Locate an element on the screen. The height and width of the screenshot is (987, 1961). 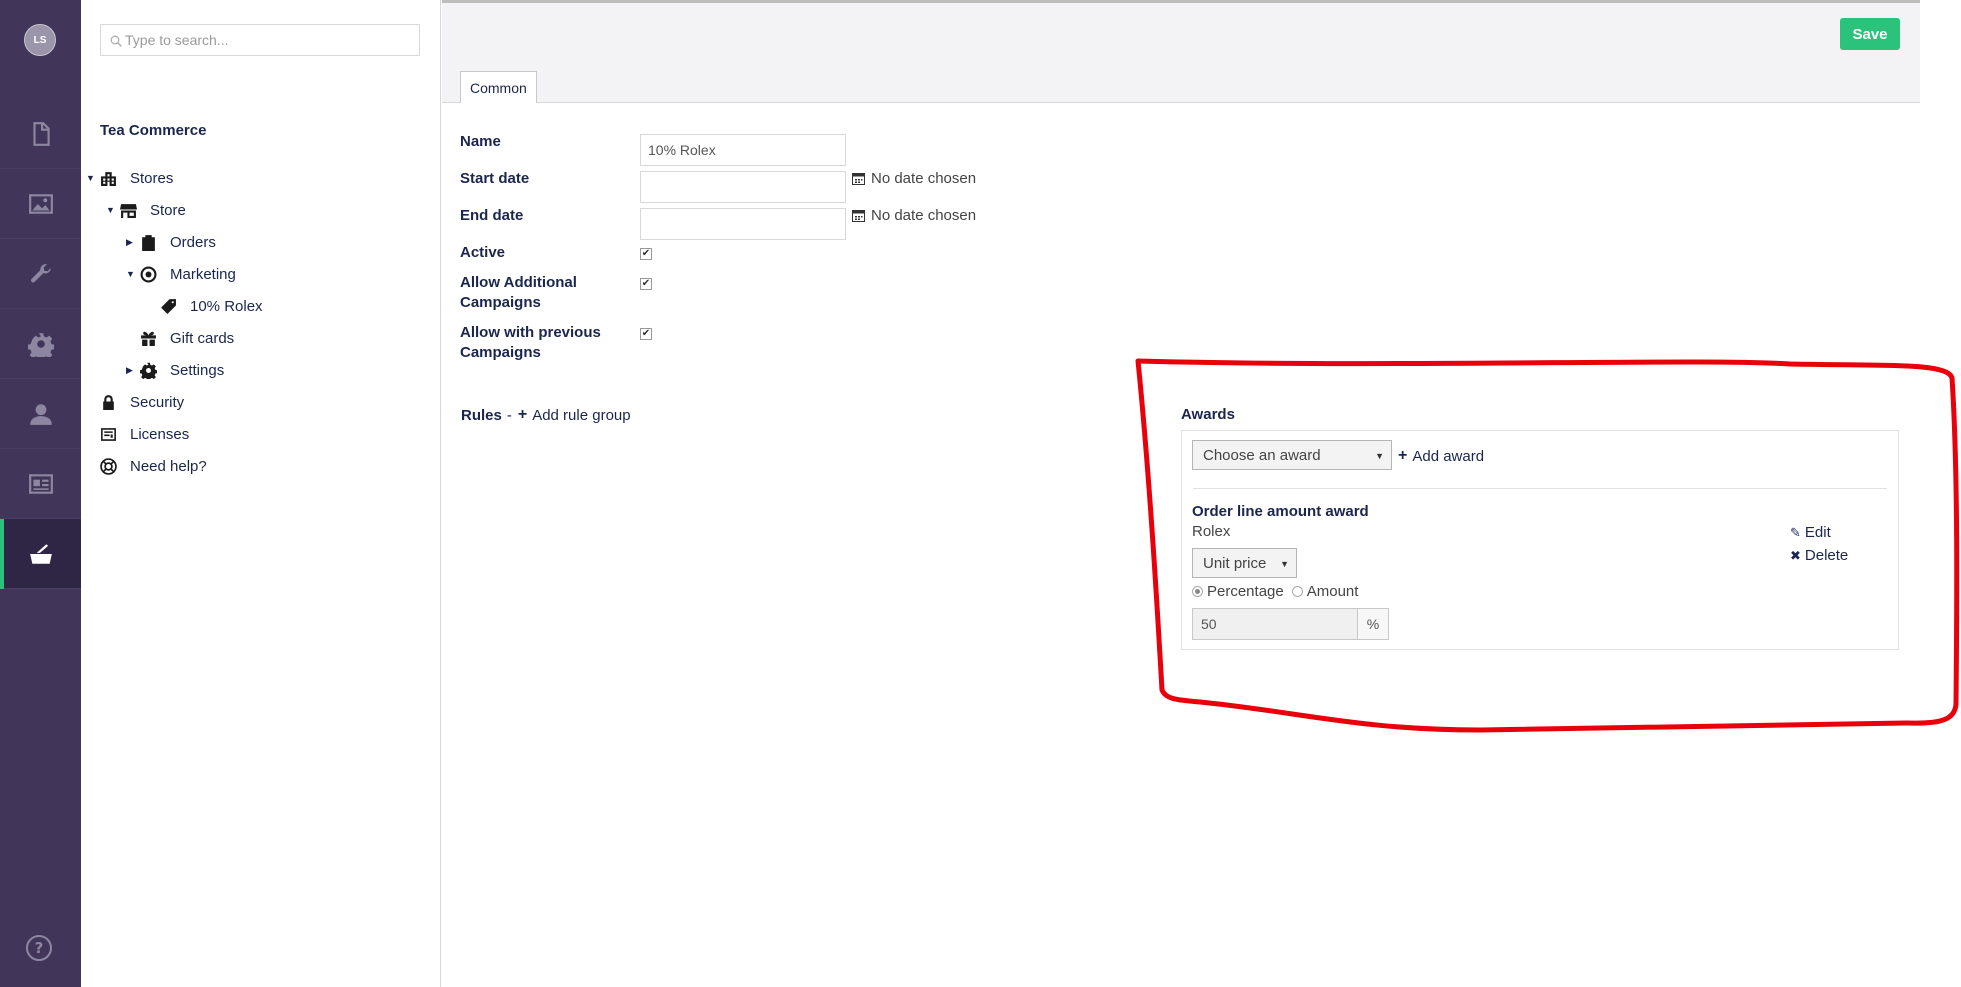
delete-award-button: ✖ Delete is located at coordinates (1819, 555).